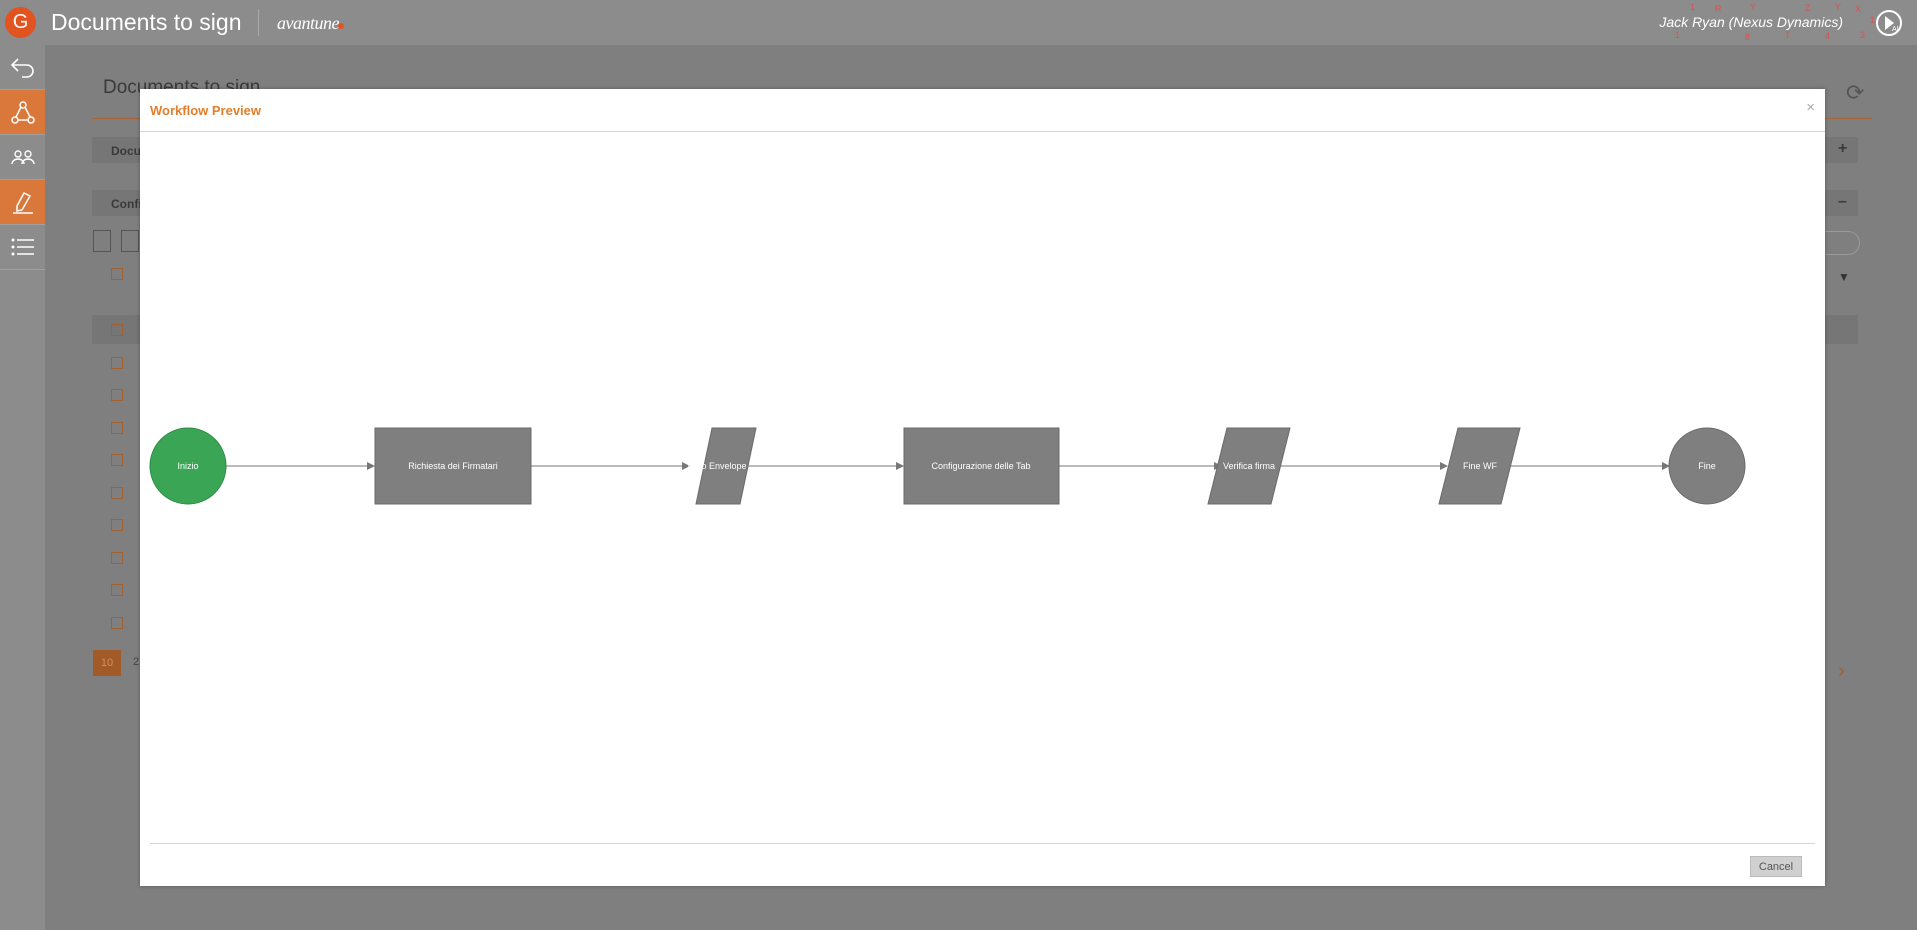 The image size is (1917, 930). What do you see at coordinates (107, 663) in the screenshot?
I see `pagination-current: 10` at bounding box center [107, 663].